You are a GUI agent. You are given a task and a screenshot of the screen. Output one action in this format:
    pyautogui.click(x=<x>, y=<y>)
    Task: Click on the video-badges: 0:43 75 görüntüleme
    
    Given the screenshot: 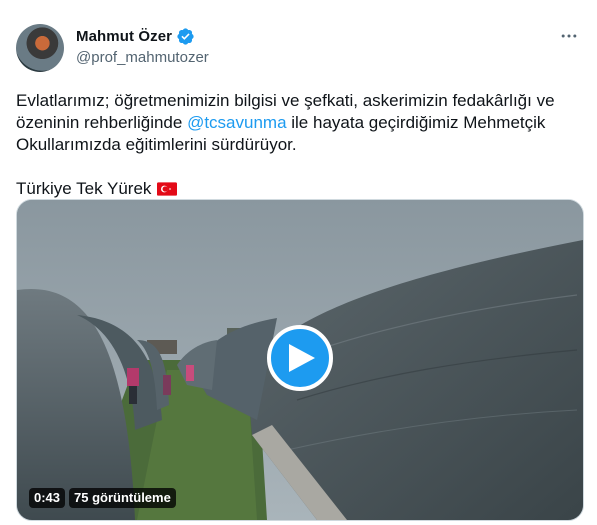 What is the action you would take?
    pyautogui.click(x=102, y=498)
    